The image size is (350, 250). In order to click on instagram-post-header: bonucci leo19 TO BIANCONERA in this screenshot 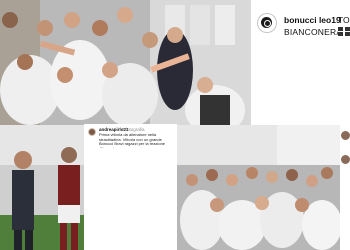, I will do `click(300, 62)`.